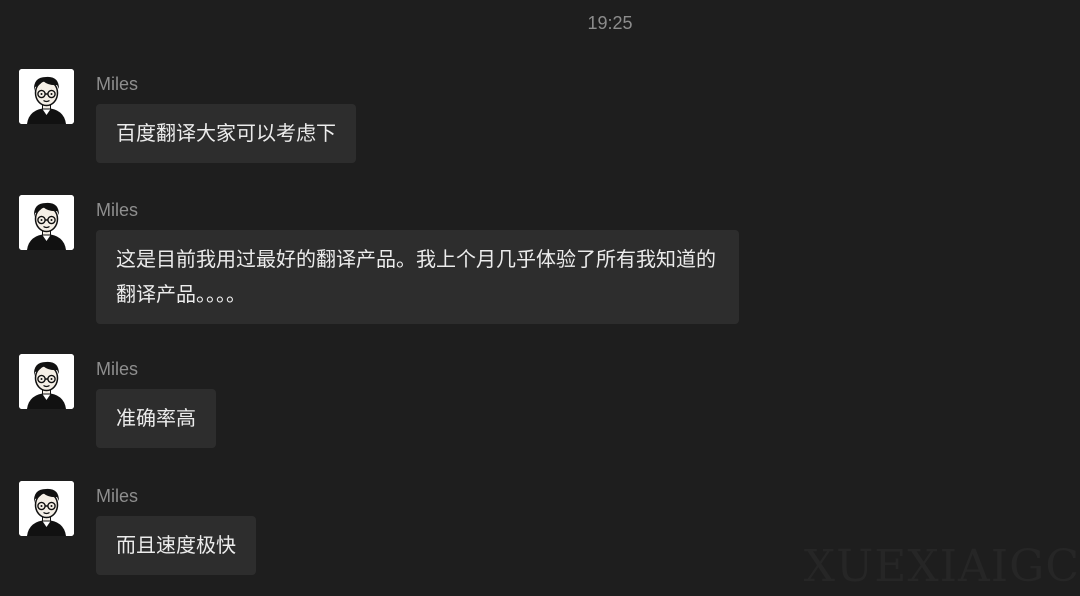 Image resolution: width=1080 pixels, height=596 pixels. I want to click on chat-timestamp: 19:25, so click(610, 23).